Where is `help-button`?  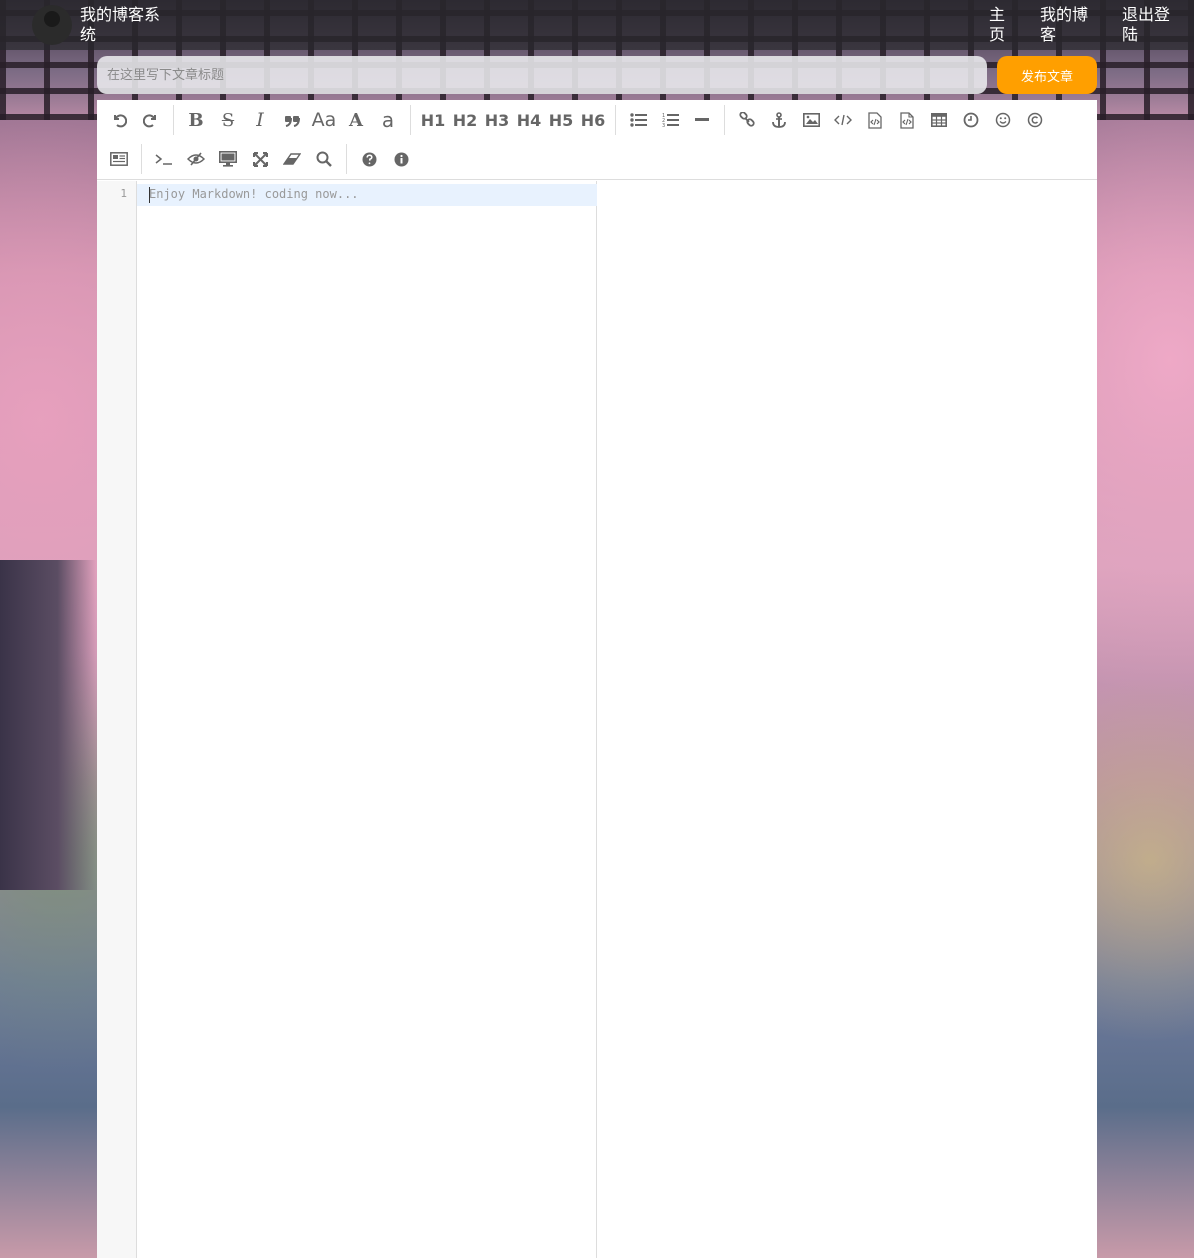
help-button is located at coordinates (369, 159).